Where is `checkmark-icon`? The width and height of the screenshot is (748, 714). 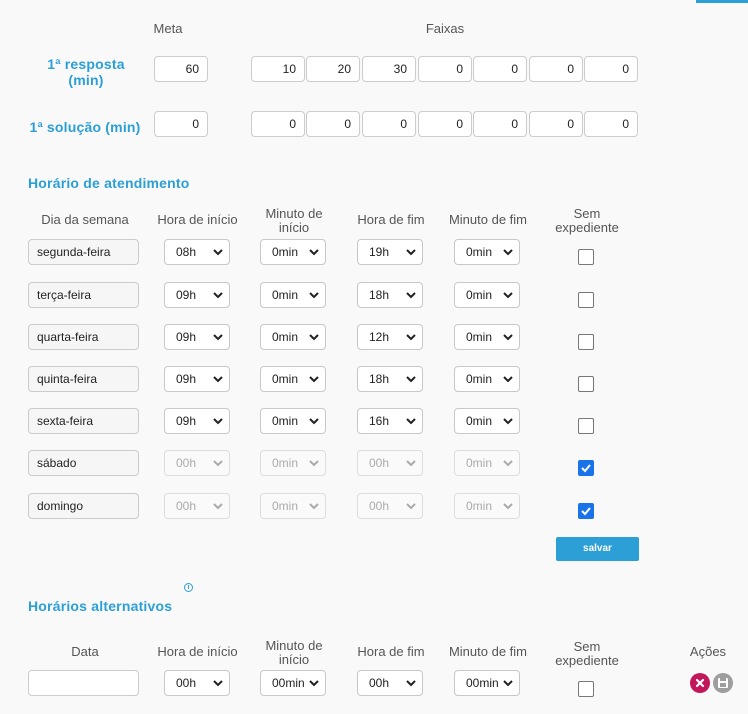 checkmark-icon is located at coordinates (586, 511).